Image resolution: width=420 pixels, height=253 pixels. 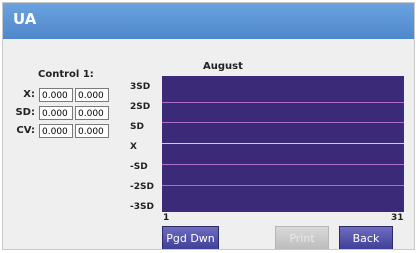 I want to click on stat-sd-value-2: 0.000, so click(x=92, y=112).